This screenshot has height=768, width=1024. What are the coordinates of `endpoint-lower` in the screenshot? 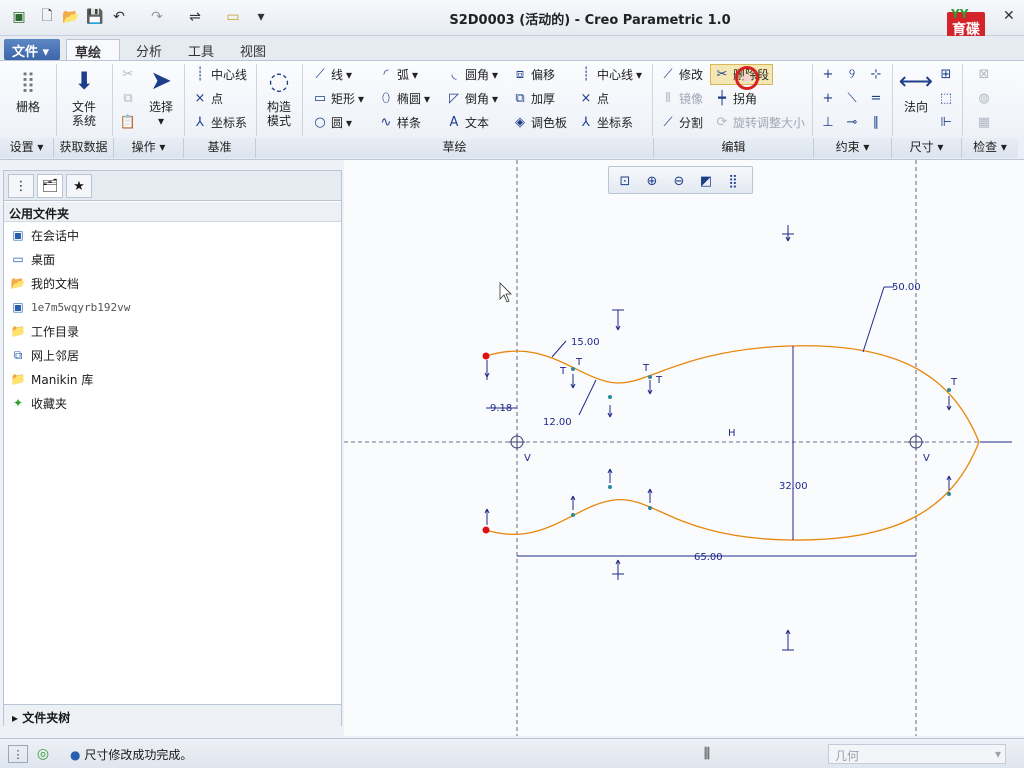 It's located at (486, 530).